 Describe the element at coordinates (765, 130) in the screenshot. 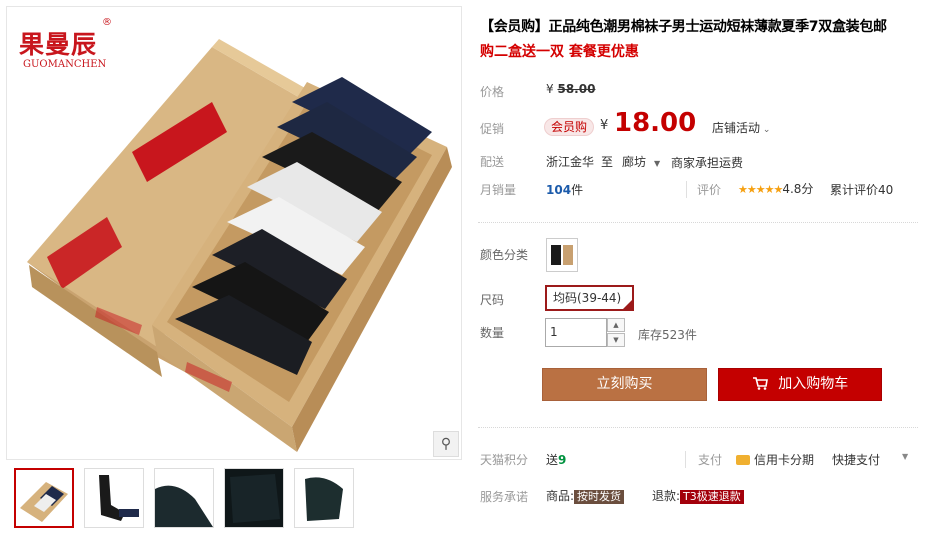

I see `chevron-down-icon: ⌄` at that location.